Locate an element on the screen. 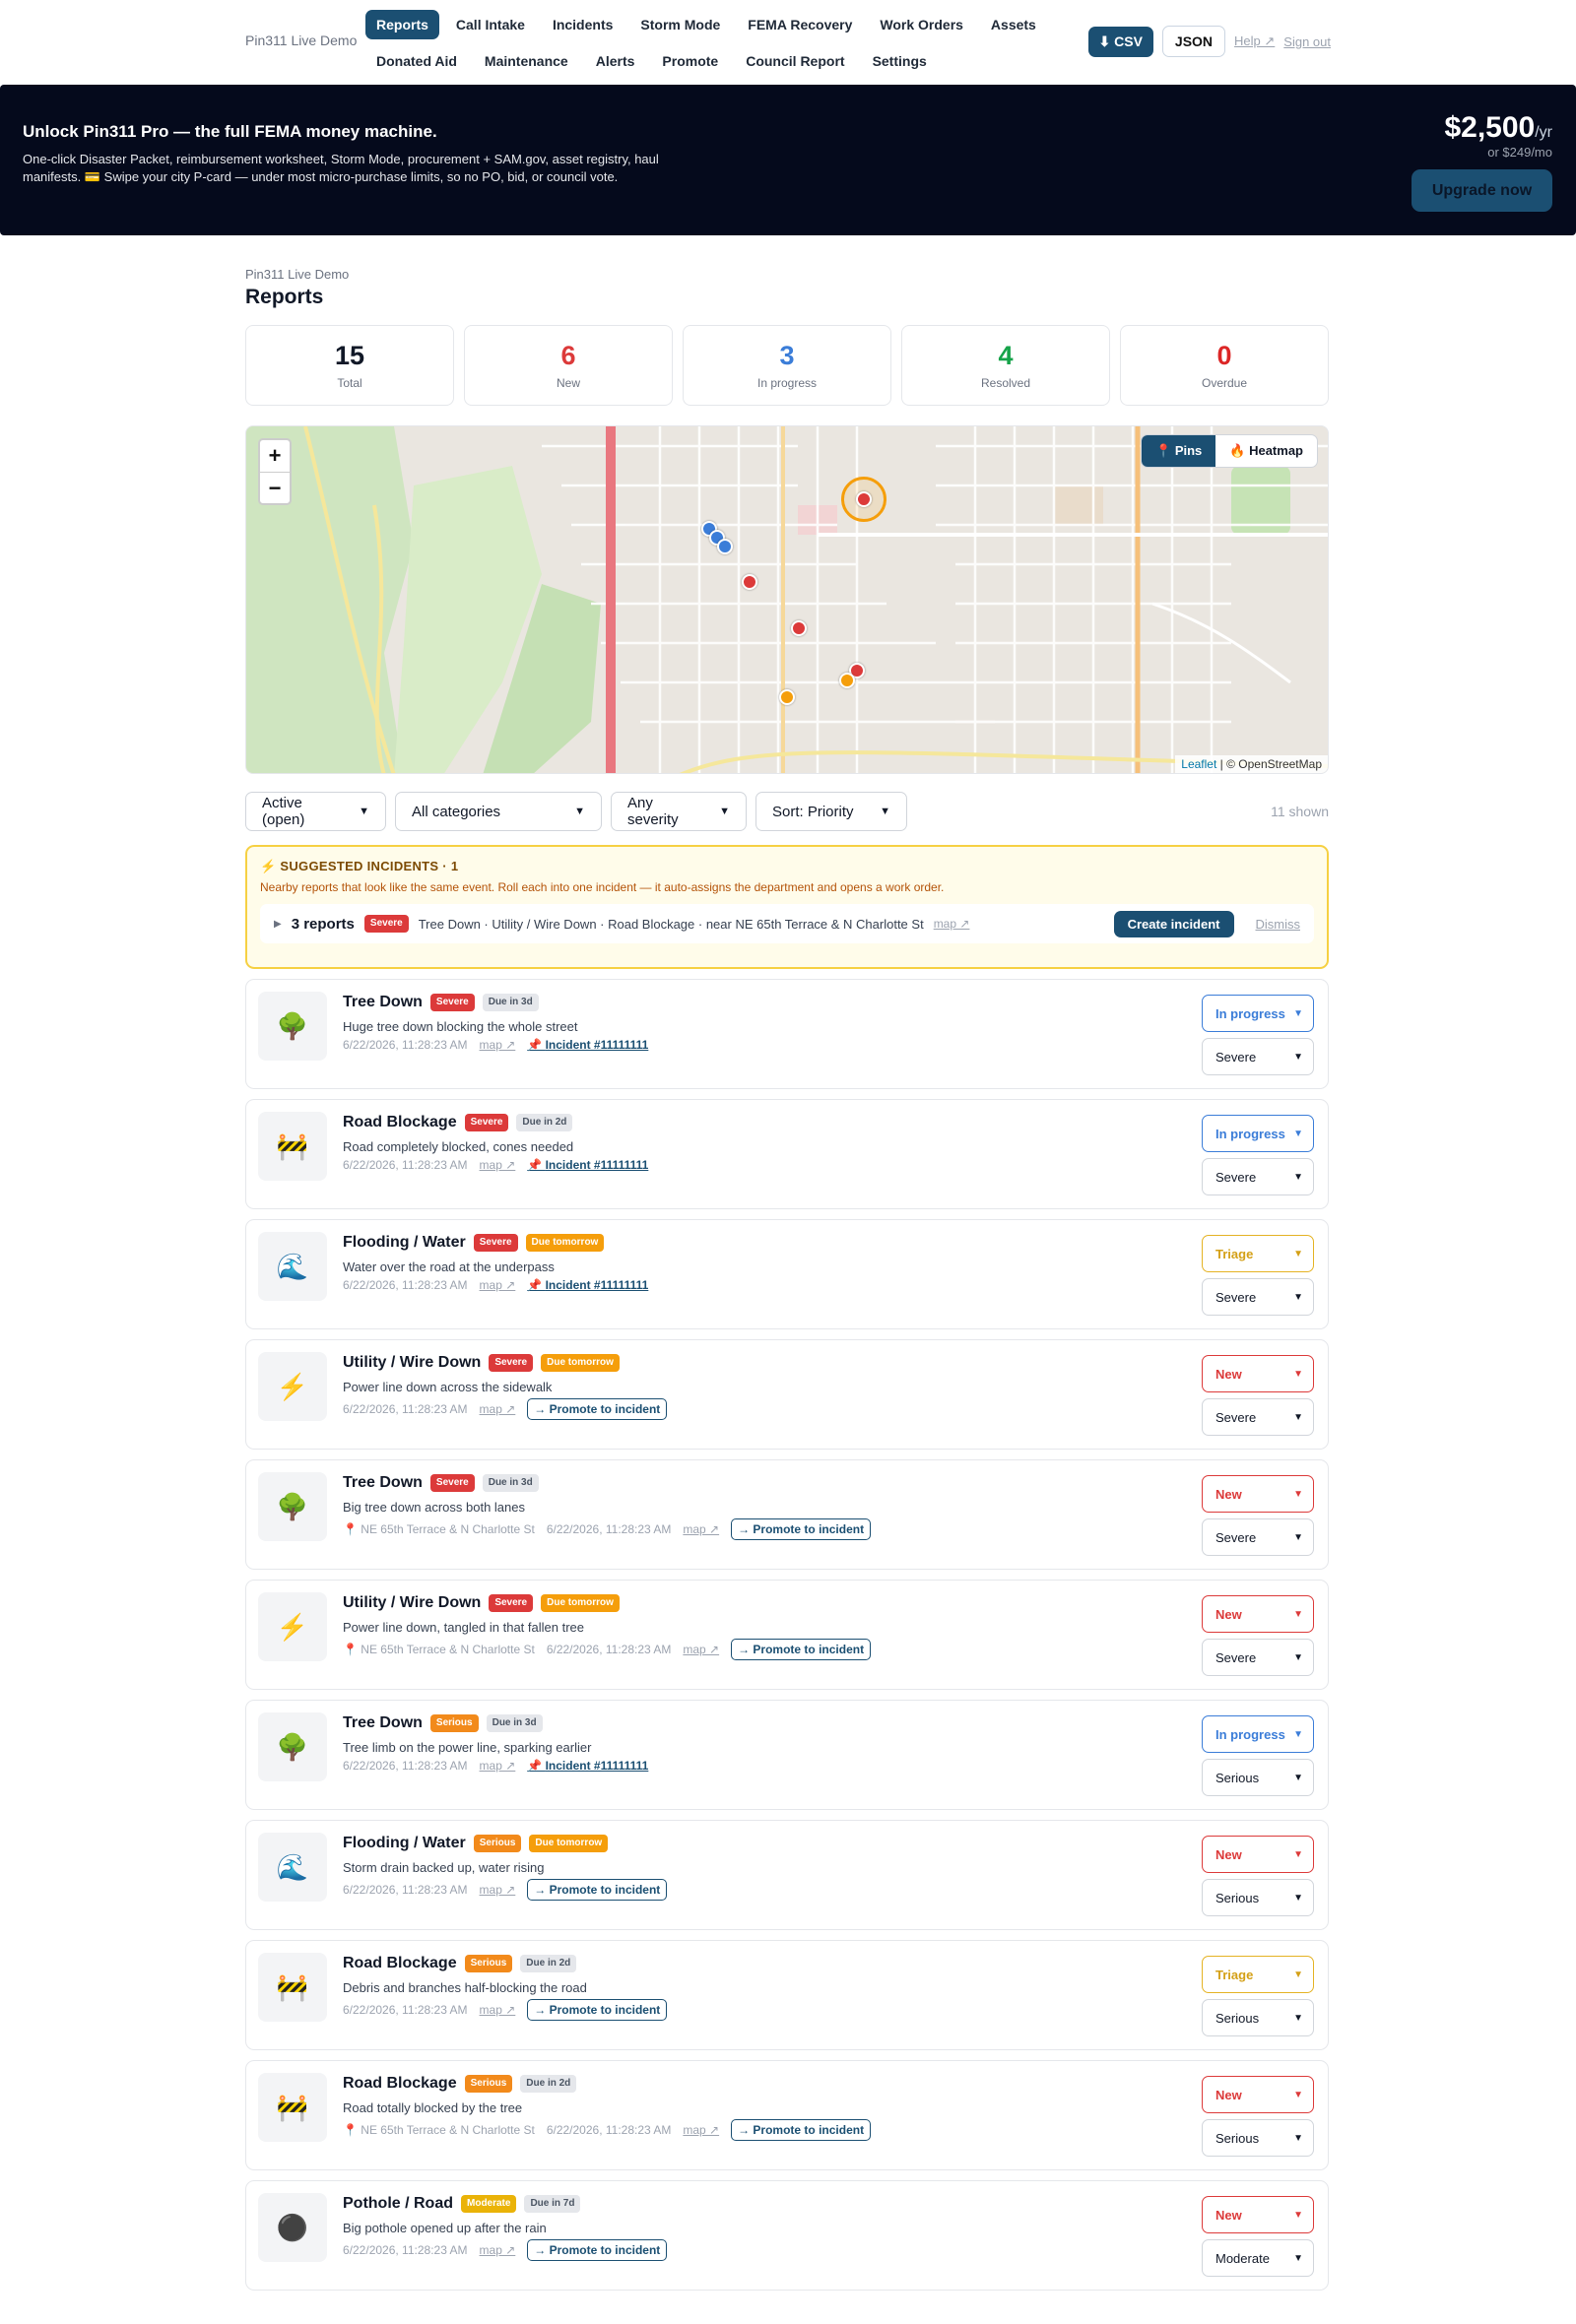  nav-item-assets: Assets is located at coordinates (1013, 25).